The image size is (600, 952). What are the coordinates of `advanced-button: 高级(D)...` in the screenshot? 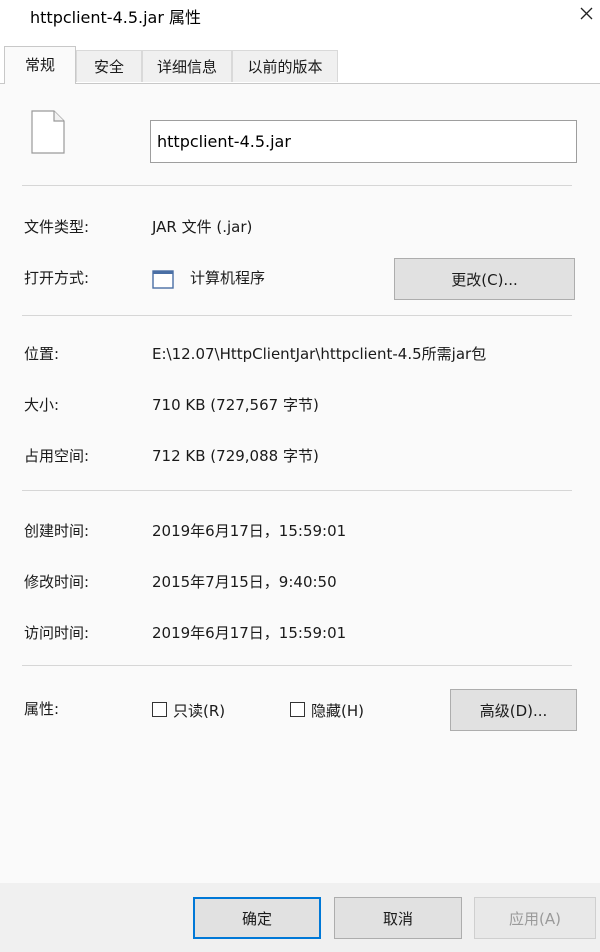 It's located at (513, 710).